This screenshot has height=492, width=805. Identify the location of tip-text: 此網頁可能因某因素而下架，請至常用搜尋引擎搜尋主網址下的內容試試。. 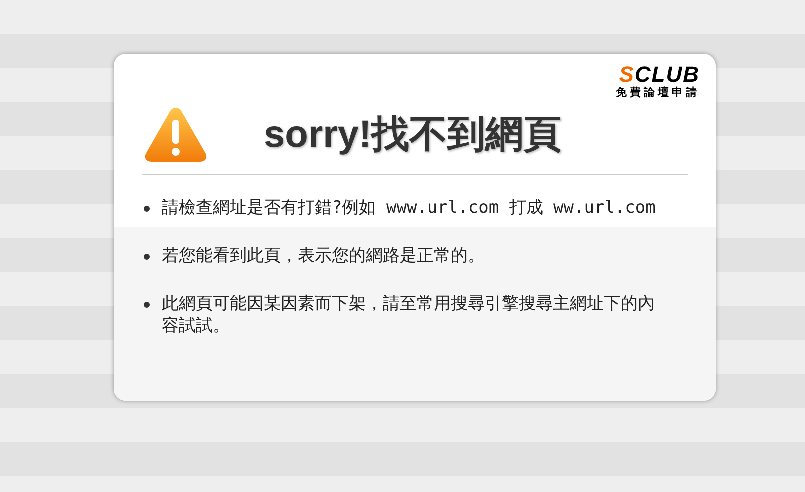
(409, 315).